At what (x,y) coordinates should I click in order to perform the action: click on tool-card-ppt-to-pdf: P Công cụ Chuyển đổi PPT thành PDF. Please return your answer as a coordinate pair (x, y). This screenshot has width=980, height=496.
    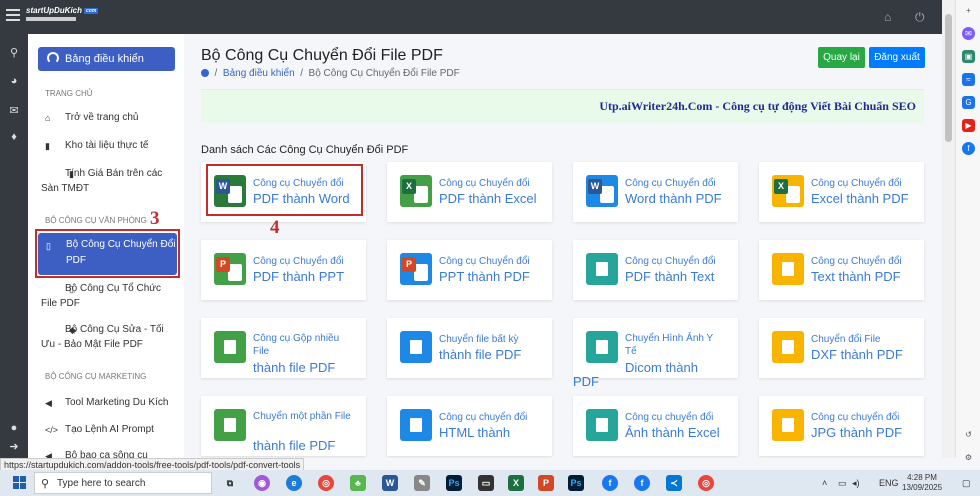
    Looking at the image, I should click on (469, 270).